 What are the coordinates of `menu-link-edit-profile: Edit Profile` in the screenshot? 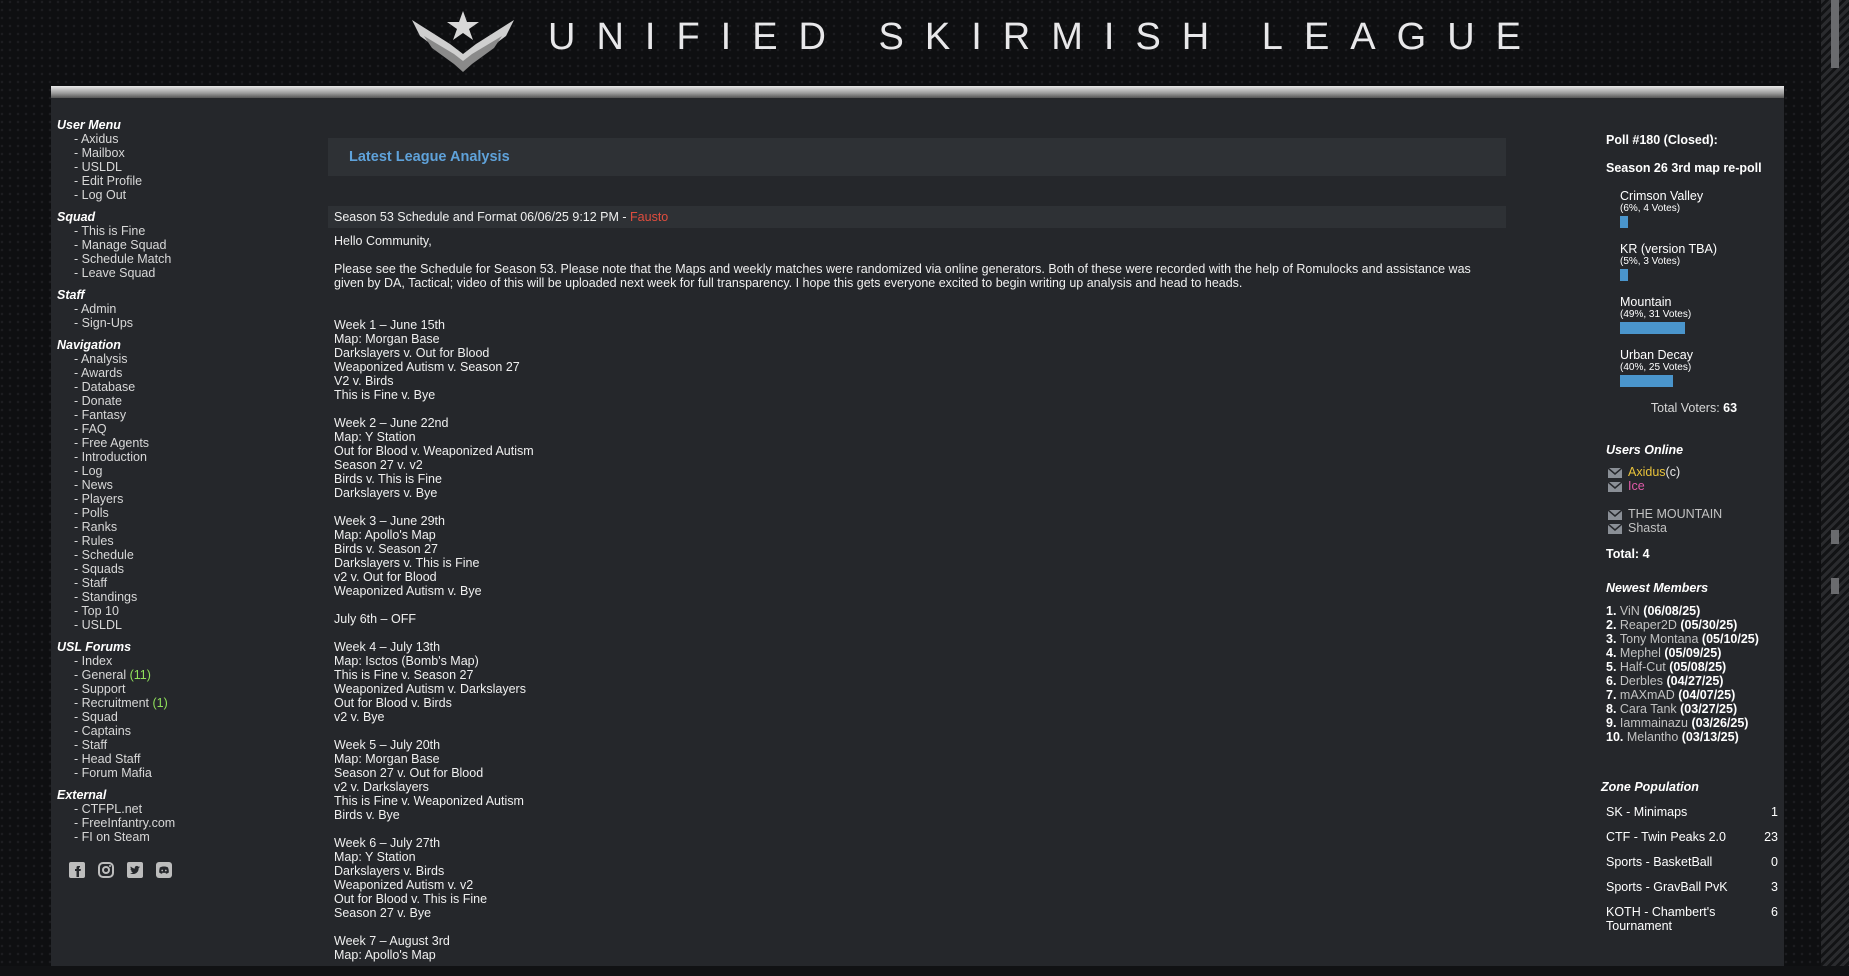 It's located at (112, 181).